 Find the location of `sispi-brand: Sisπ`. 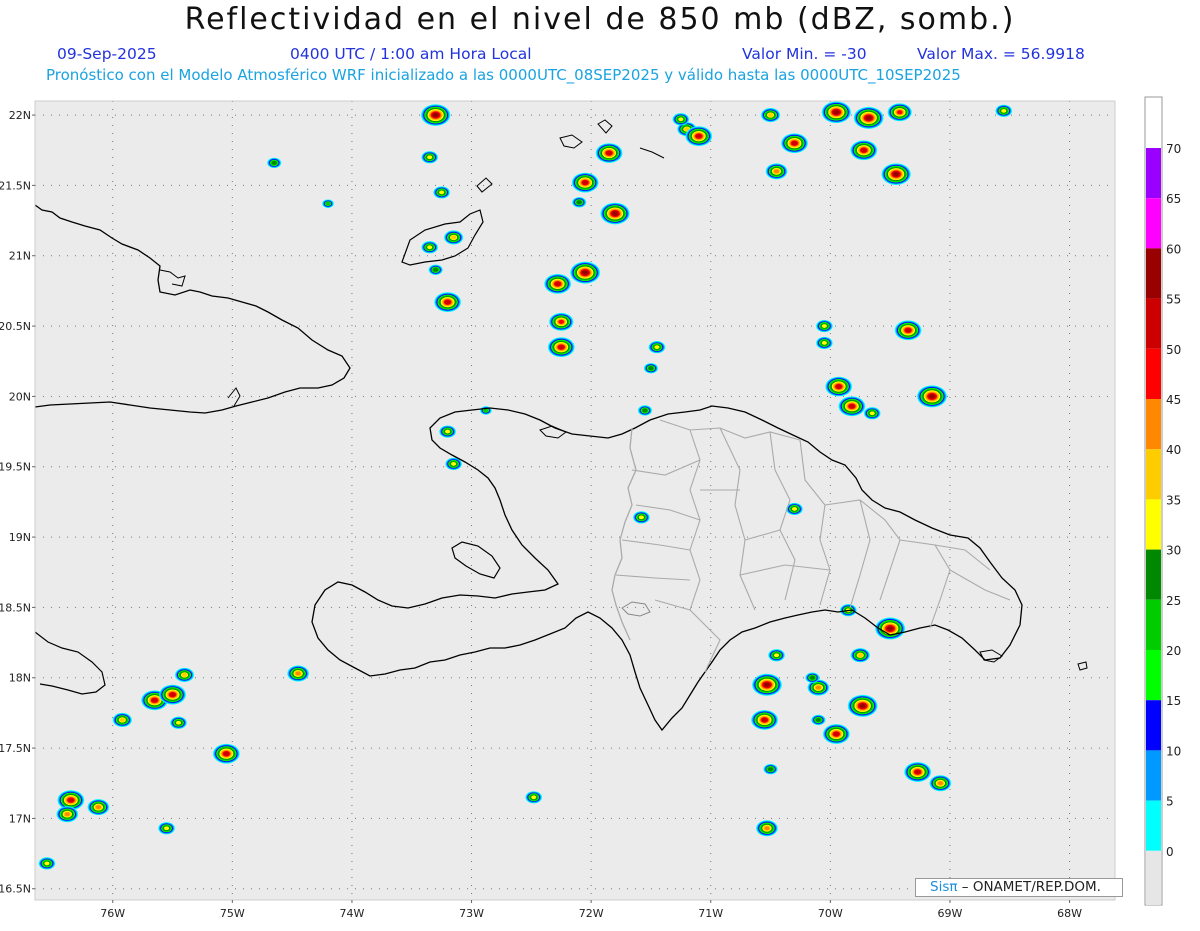

sispi-brand: Sisπ is located at coordinates (944, 887).